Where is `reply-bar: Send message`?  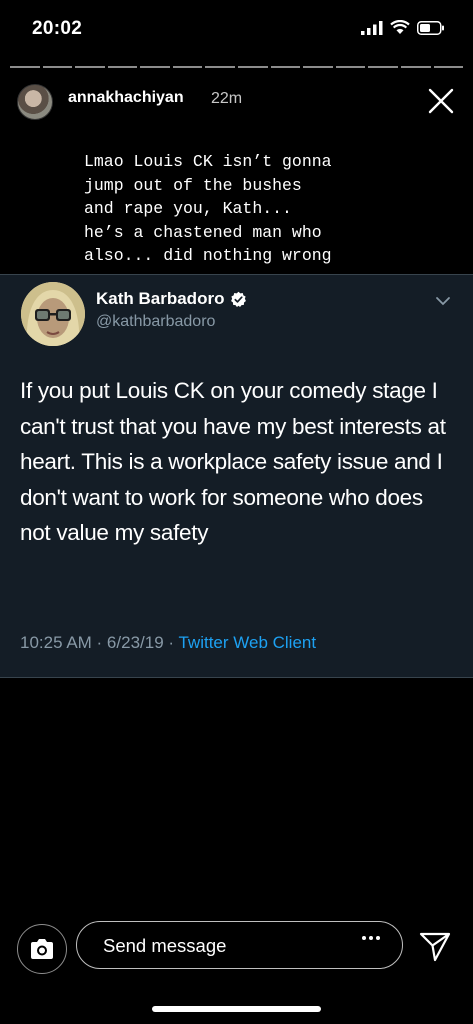 reply-bar: Send message is located at coordinates (236, 946).